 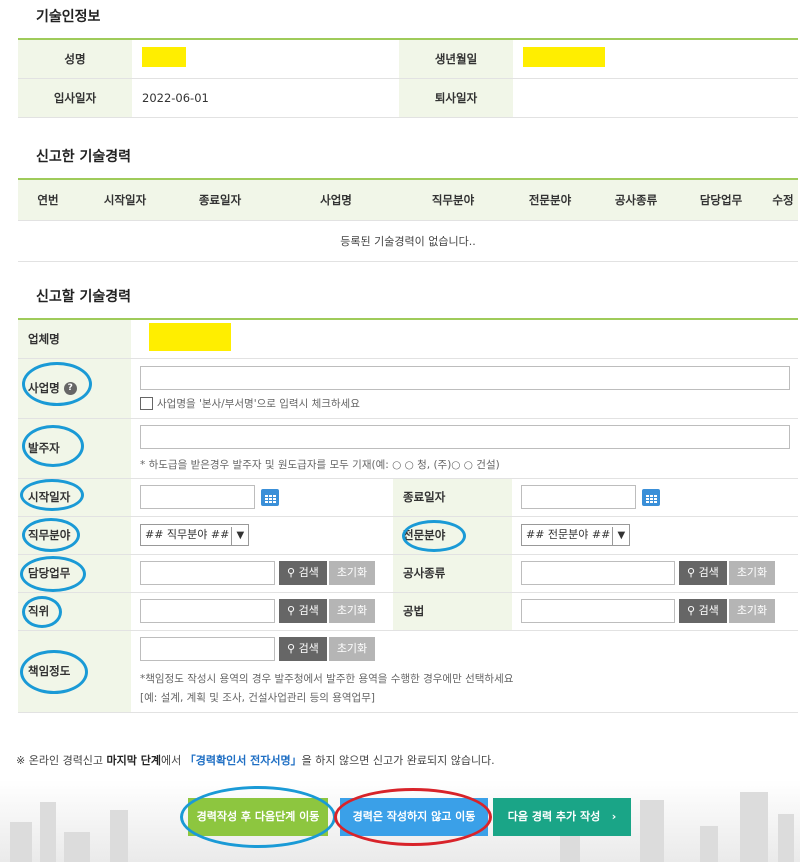 I want to click on duty-reset-button: 초기화, so click(x=352, y=573).